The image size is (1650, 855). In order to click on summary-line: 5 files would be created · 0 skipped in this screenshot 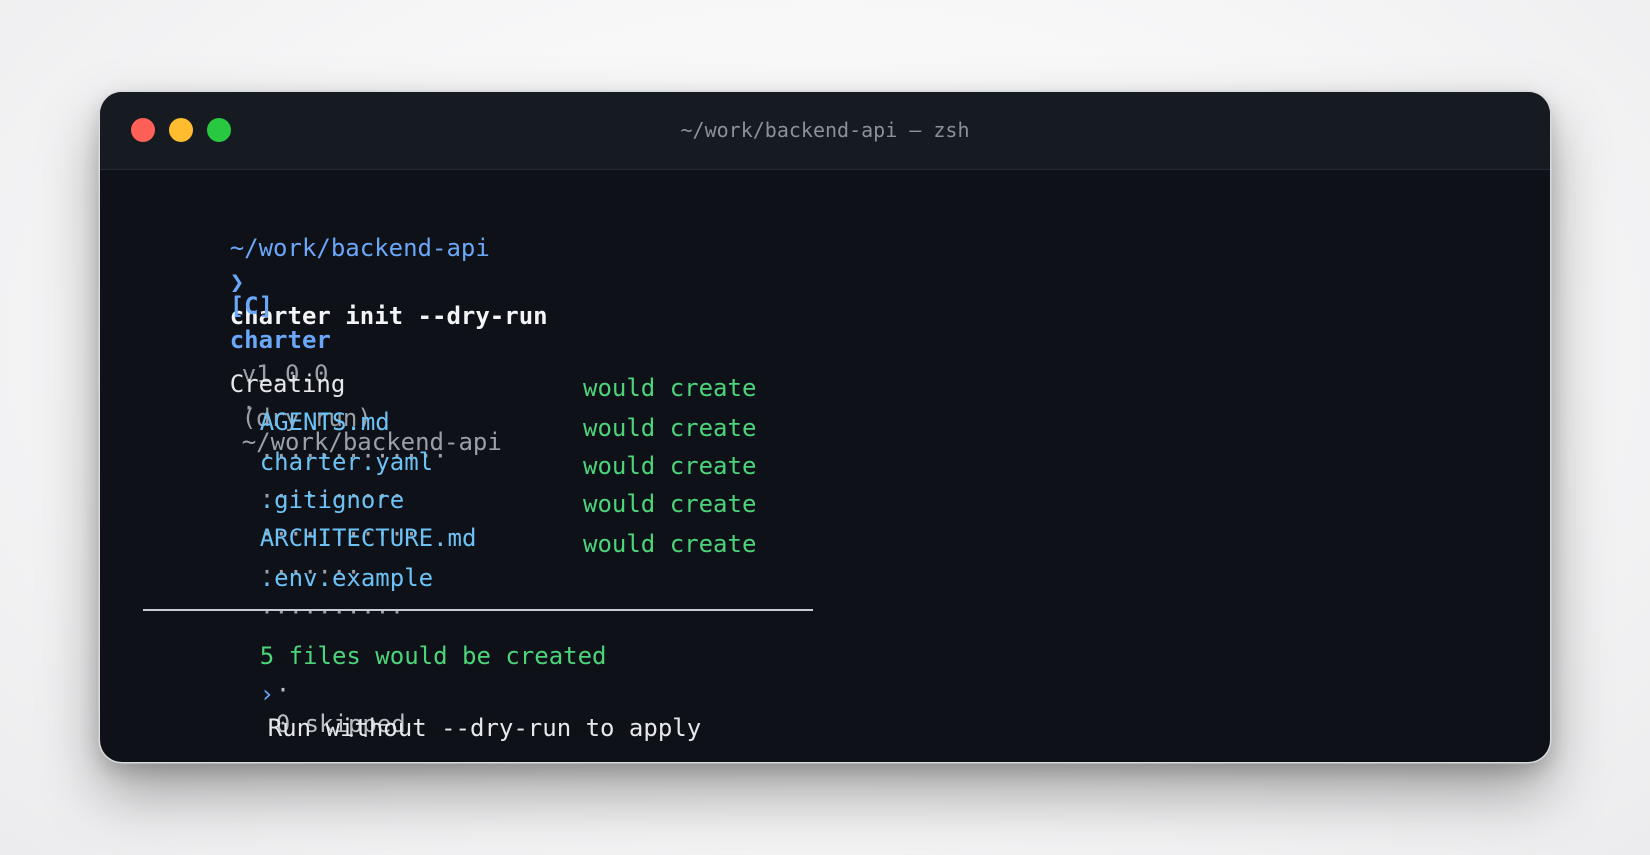, I will do `click(390, 671)`.